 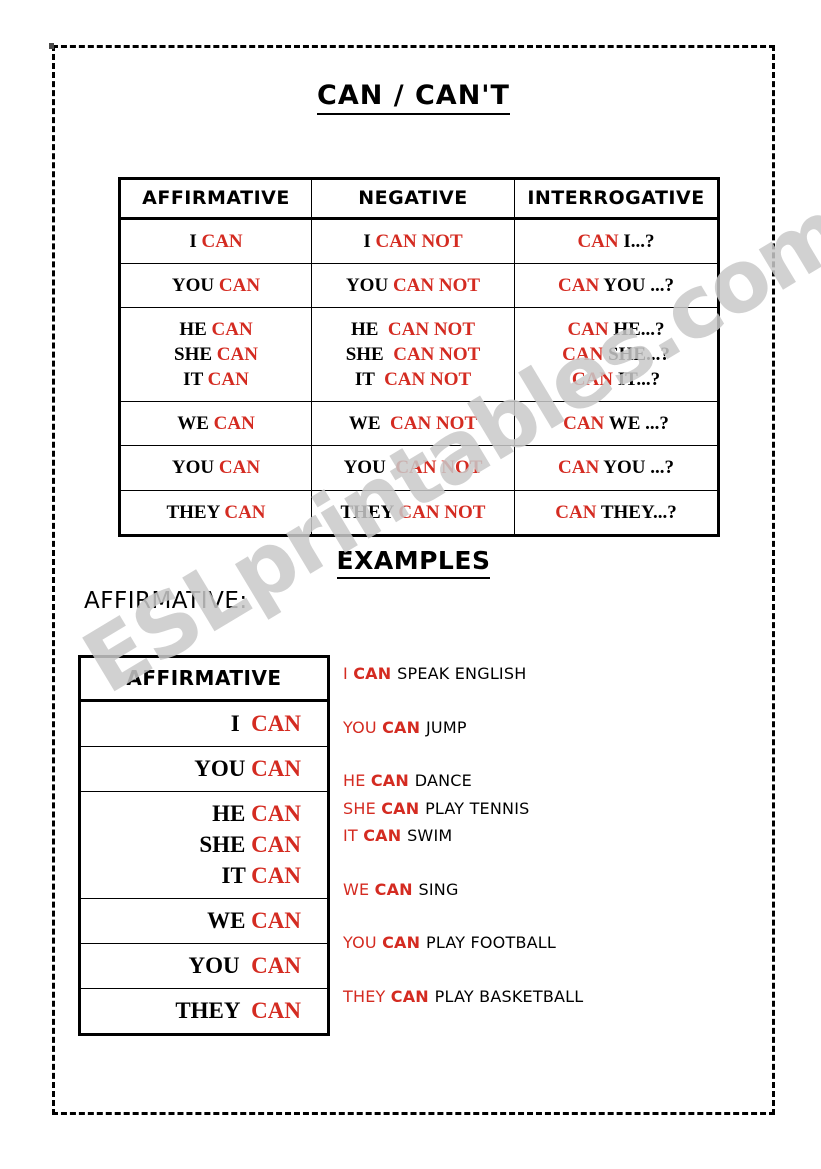 I want to click on cell-affirmative-form: I CAN, so click(x=204, y=723).